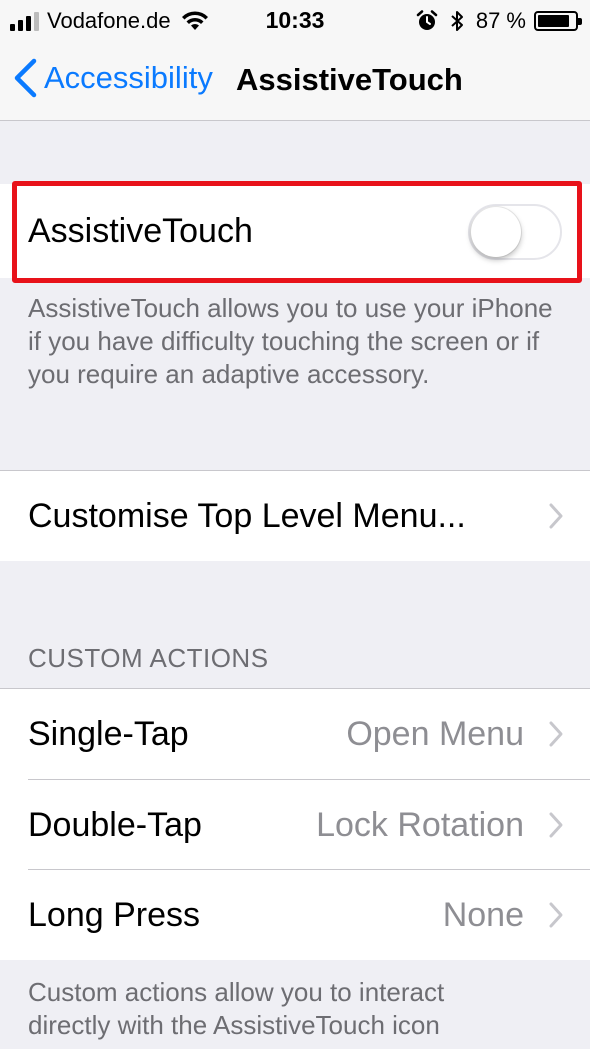 The width and height of the screenshot is (590, 1049). What do you see at coordinates (483, 915) in the screenshot?
I see `custom-action-value: None` at bounding box center [483, 915].